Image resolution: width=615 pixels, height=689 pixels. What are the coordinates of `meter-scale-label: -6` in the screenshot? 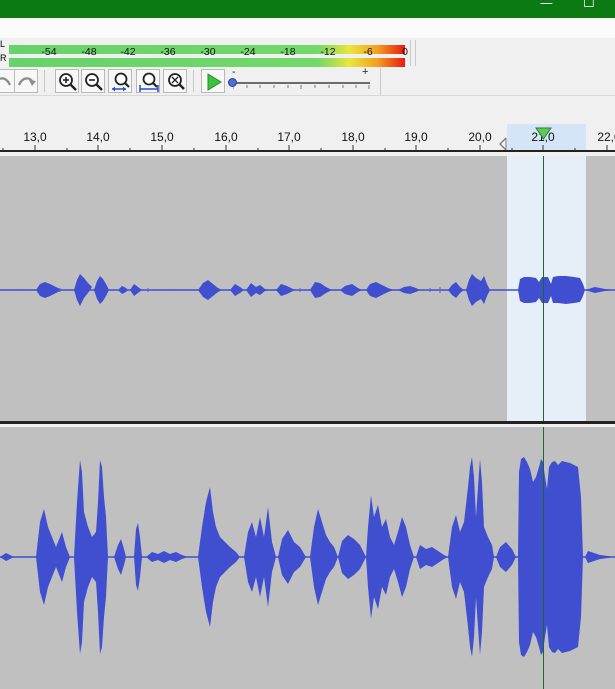 It's located at (368, 52).